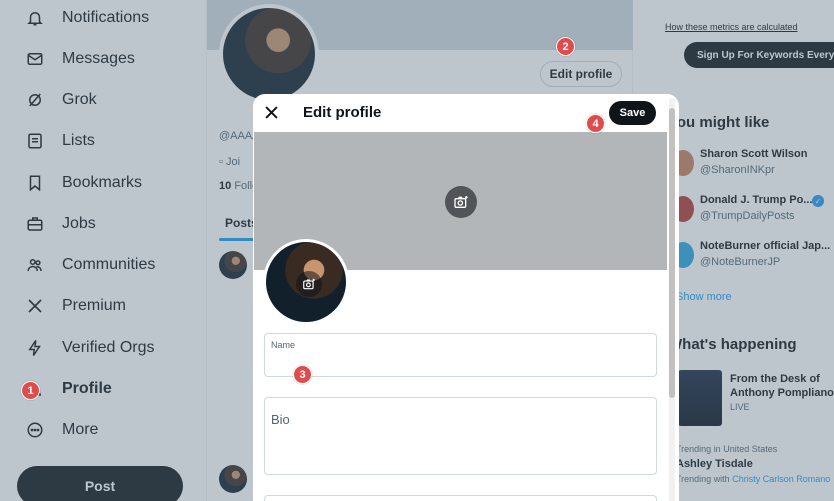  I want to click on bio-field: Bio, so click(460, 436).